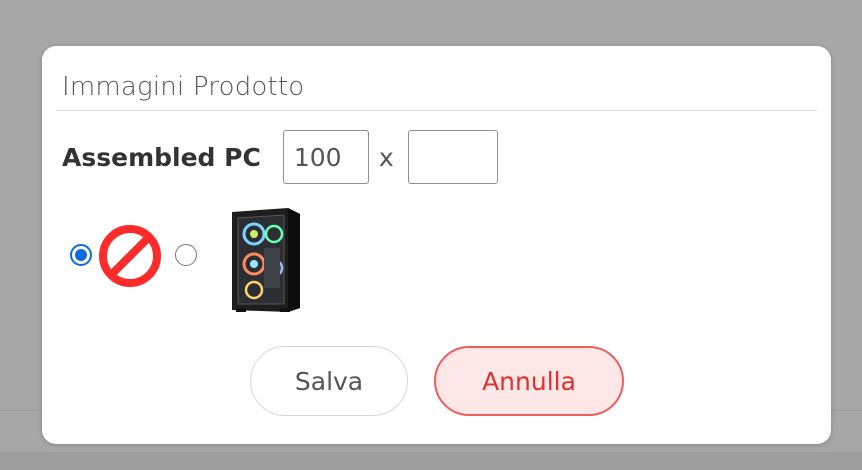  What do you see at coordinates (431, 461) in the screenshot?
I see `backdrop-strip` at bounding box center [431, 461].